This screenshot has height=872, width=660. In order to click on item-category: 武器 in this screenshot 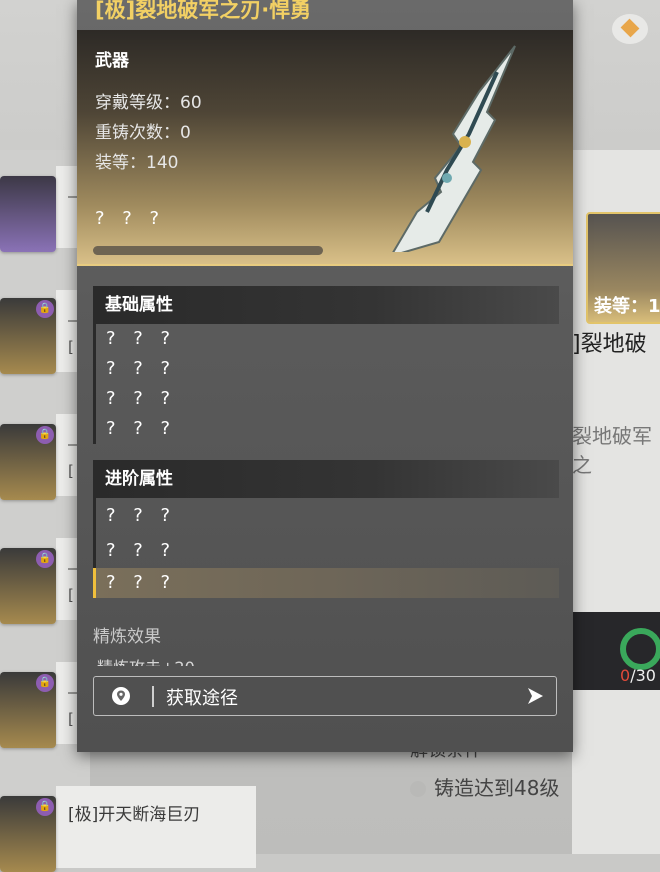, I will do `click(112, 61)`.